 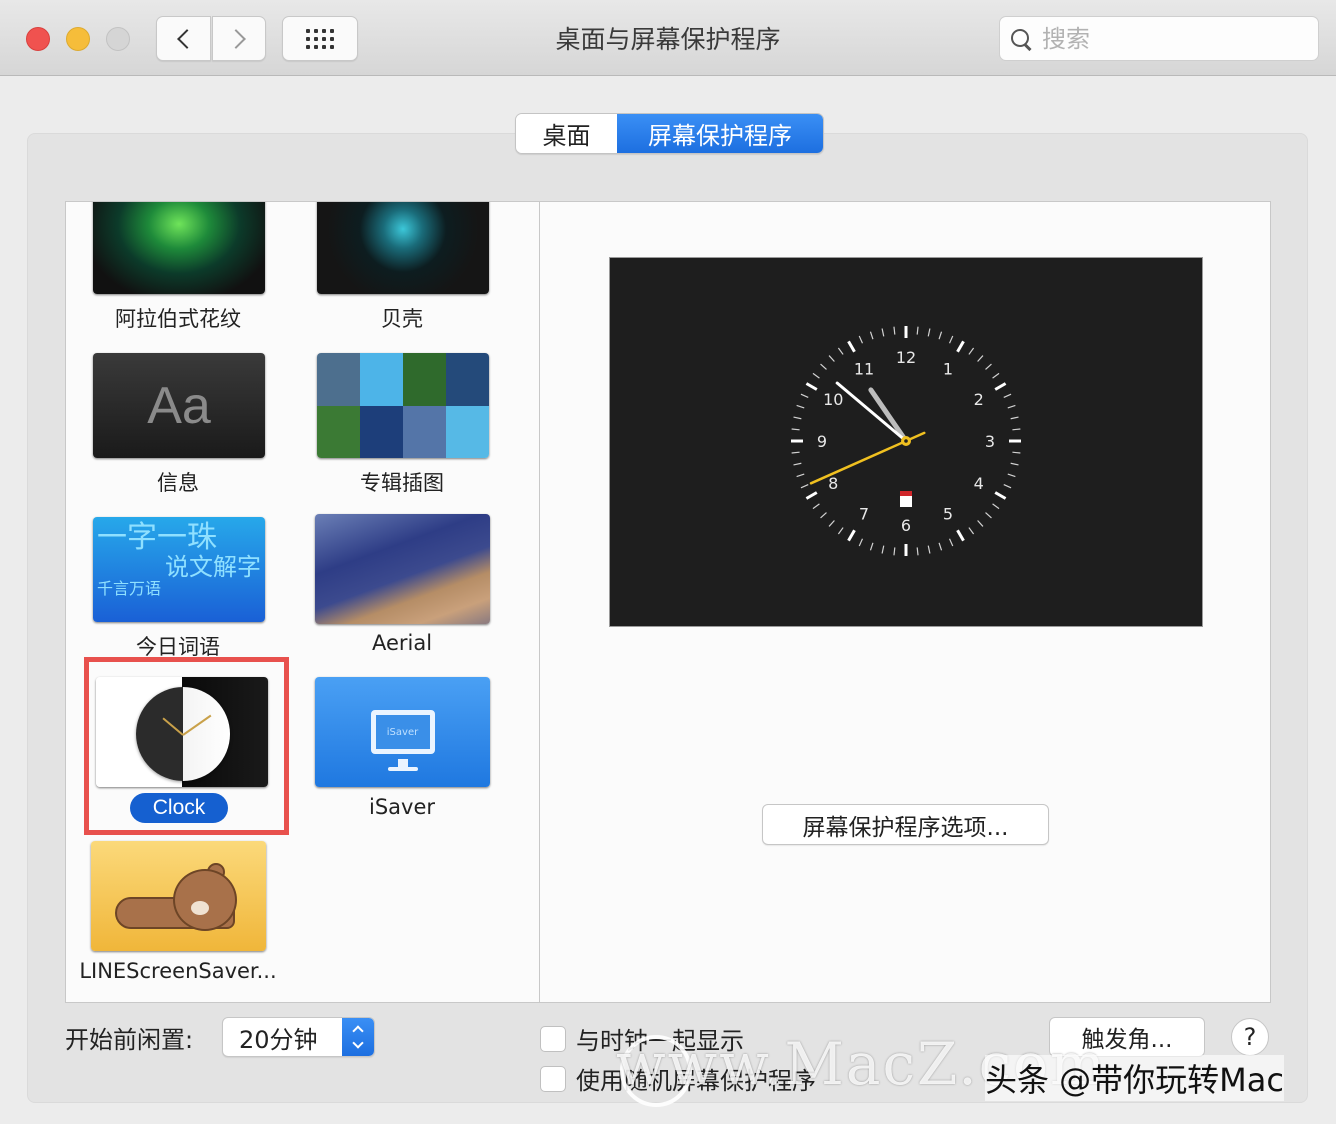 I want to click on clock-face: 121234567891011, so click(x=906, y=441).